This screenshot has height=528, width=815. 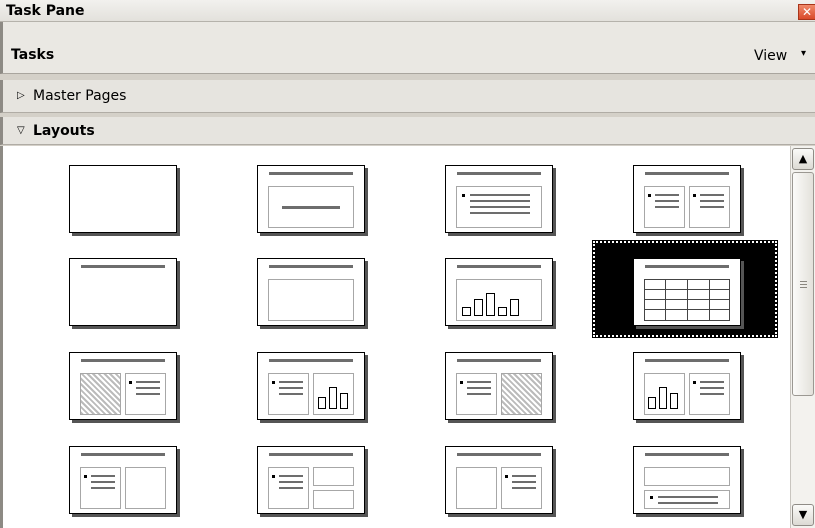 I want to click on window-title: Task Pane, so click(x=45, y=11).